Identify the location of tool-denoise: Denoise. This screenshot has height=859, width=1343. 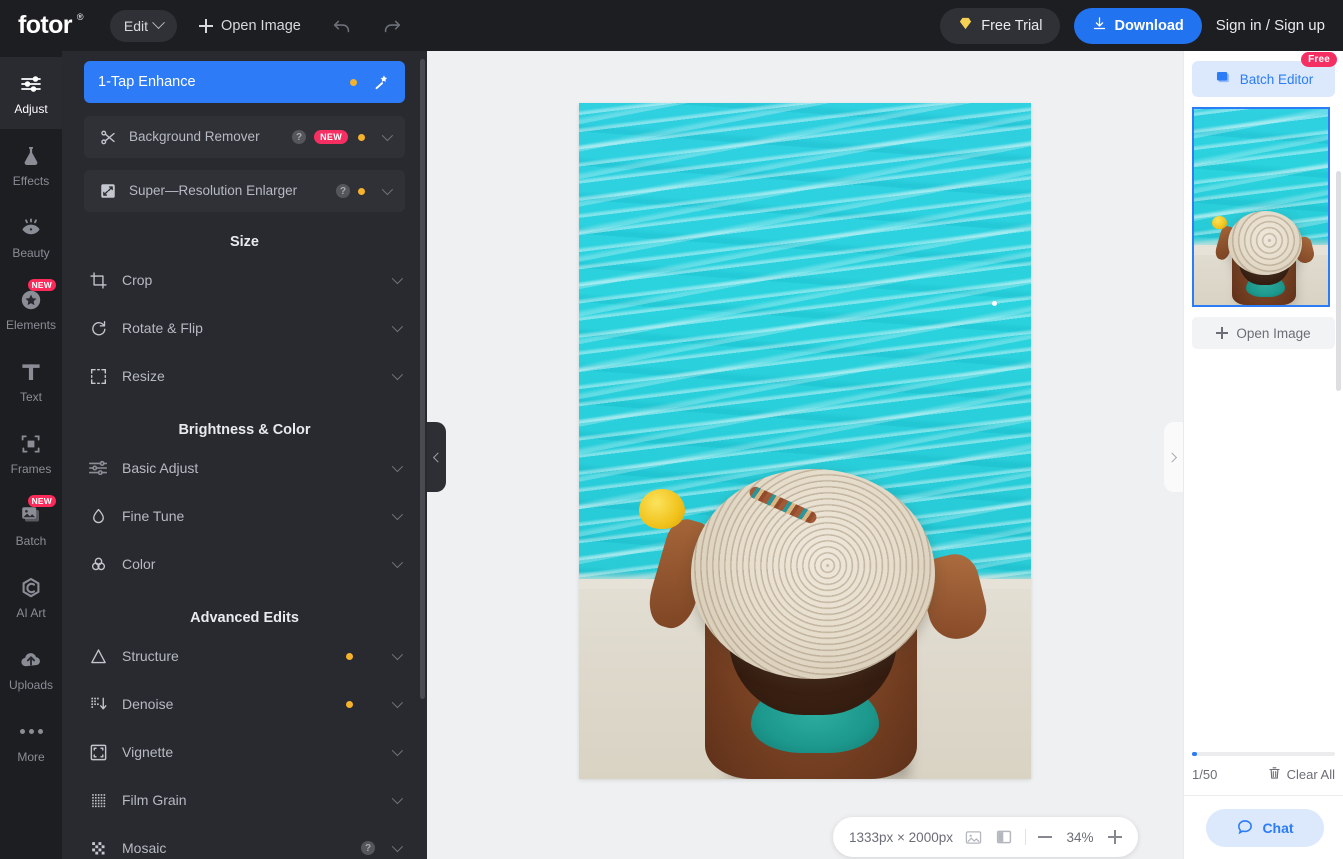
(244, 704).